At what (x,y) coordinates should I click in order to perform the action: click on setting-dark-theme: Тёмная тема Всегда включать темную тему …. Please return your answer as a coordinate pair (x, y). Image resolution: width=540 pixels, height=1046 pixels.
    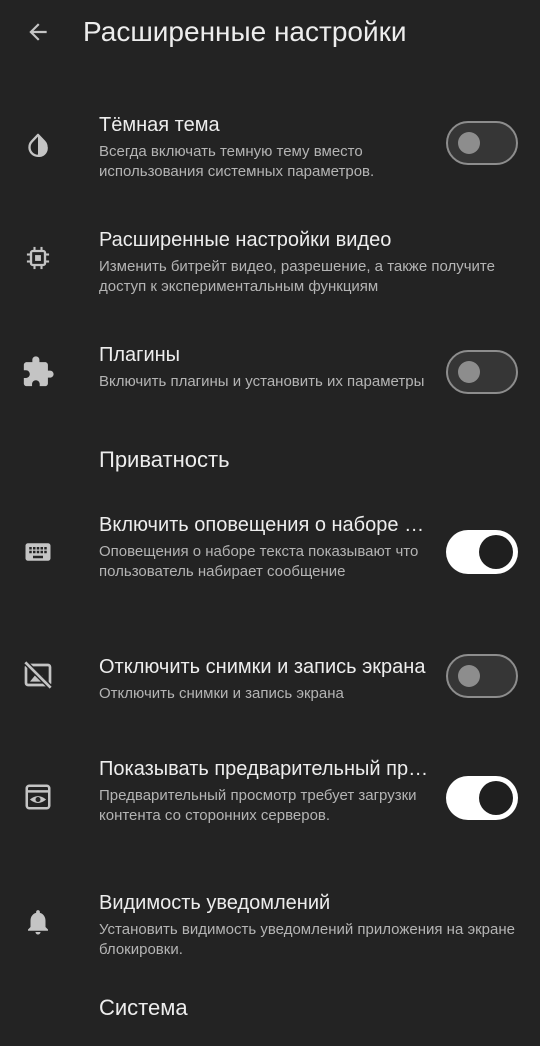
    Looking at the image, I should click on (270, 147).